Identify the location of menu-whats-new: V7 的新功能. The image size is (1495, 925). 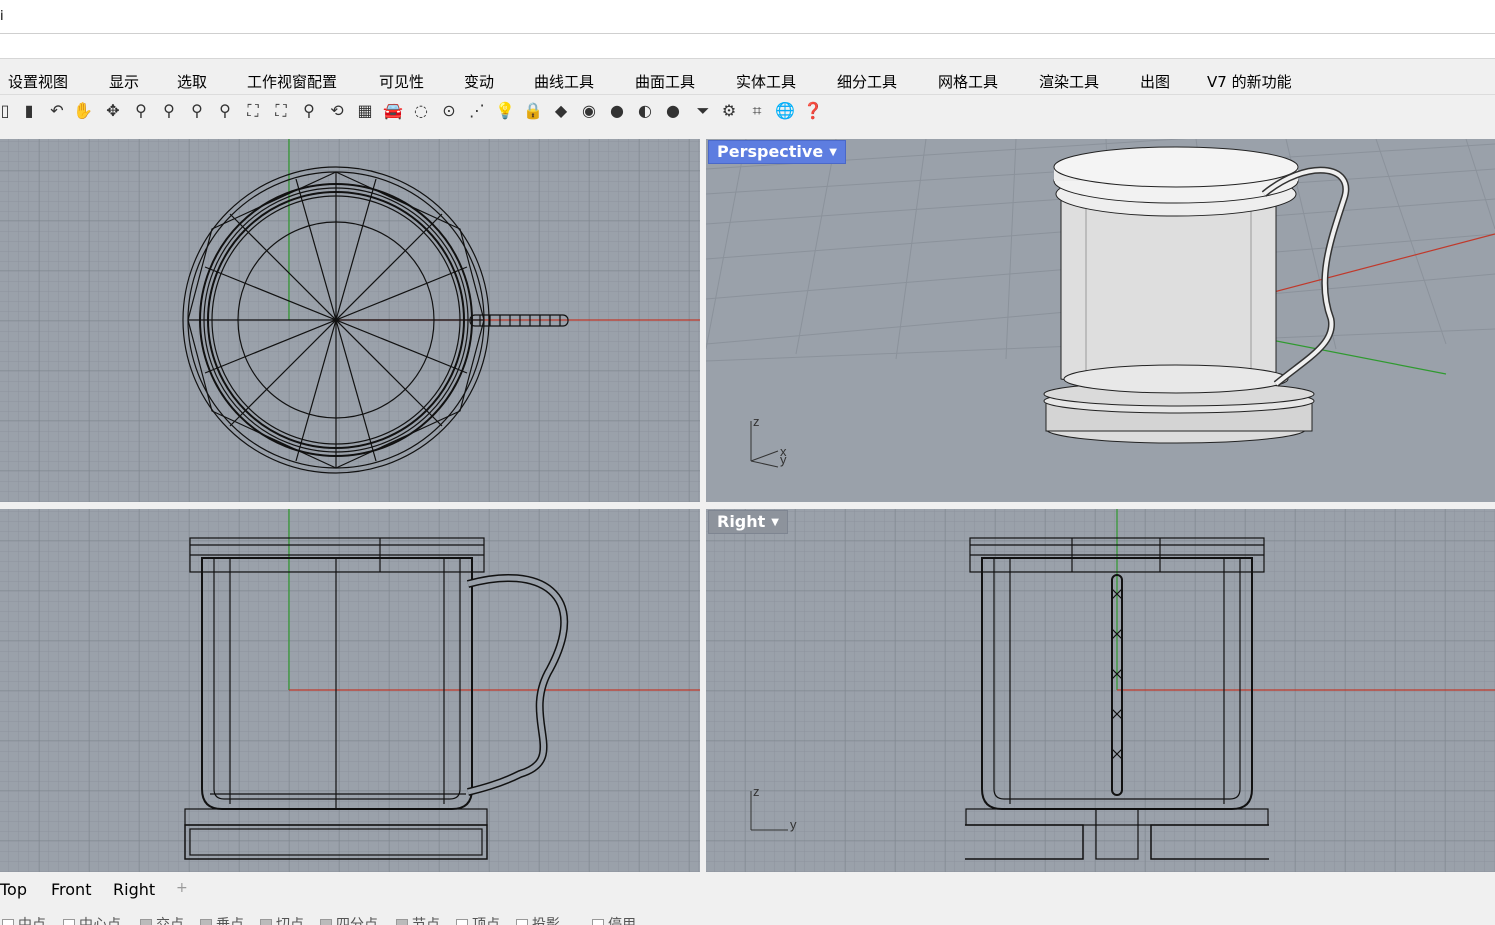
(1249, 81).